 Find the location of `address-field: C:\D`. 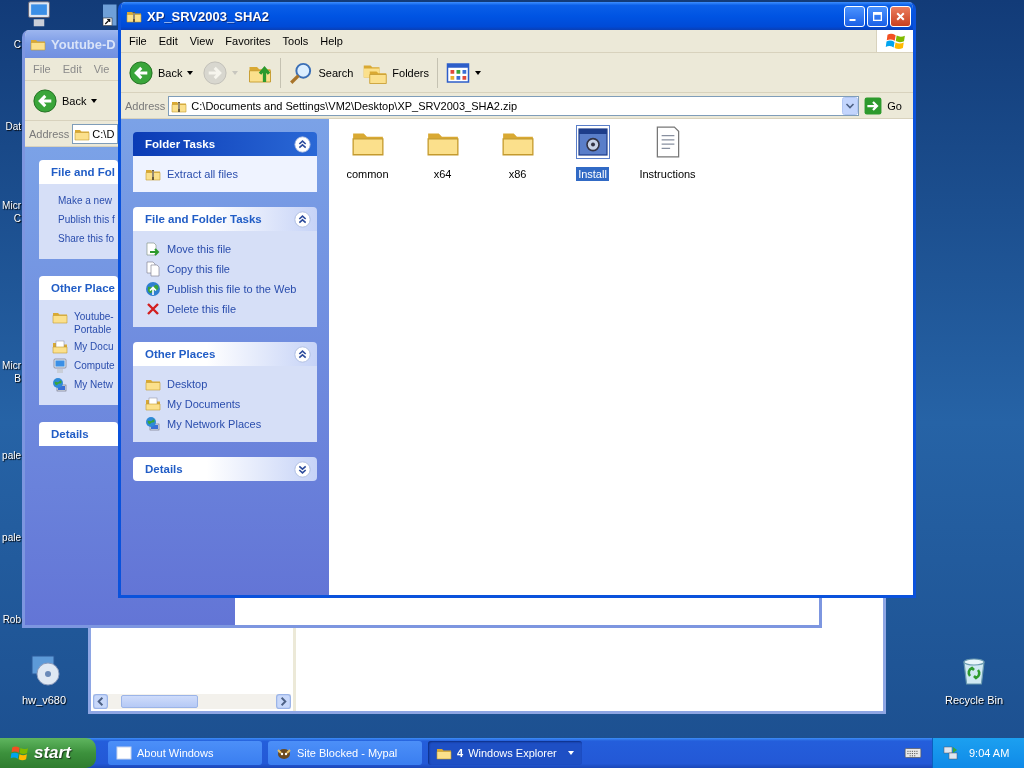

address-field: C:\D is located at coordinates (95, 133).